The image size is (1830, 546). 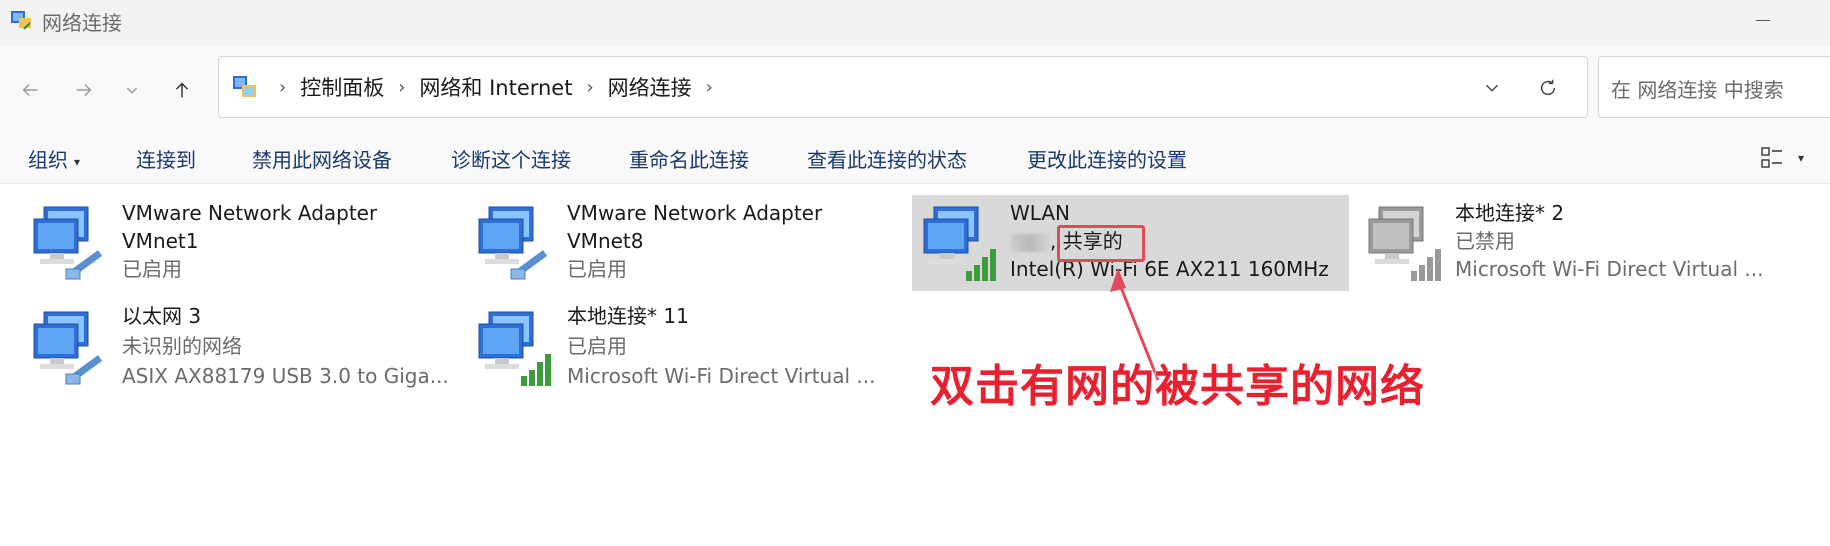 What do you see at coordinates (48, 160) in the screenshot?
I see `organize-label: 组织` at bounding box center [48, 160].